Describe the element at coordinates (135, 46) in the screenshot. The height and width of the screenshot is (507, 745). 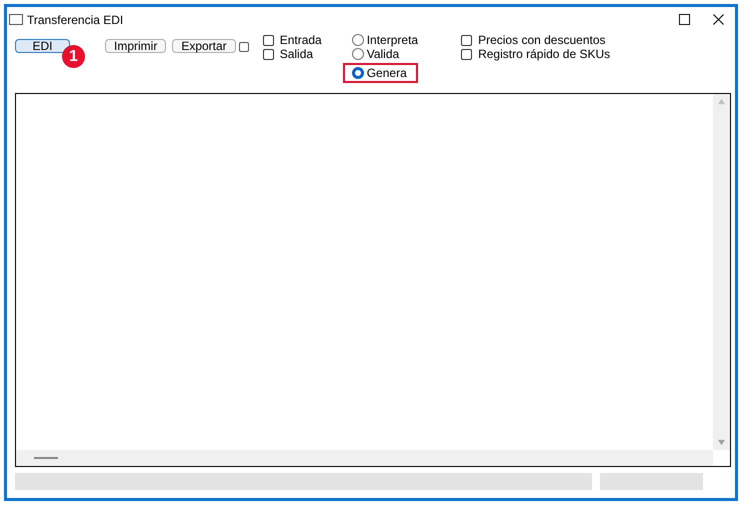
I see `toolbar-button: Imprimir` at that location.